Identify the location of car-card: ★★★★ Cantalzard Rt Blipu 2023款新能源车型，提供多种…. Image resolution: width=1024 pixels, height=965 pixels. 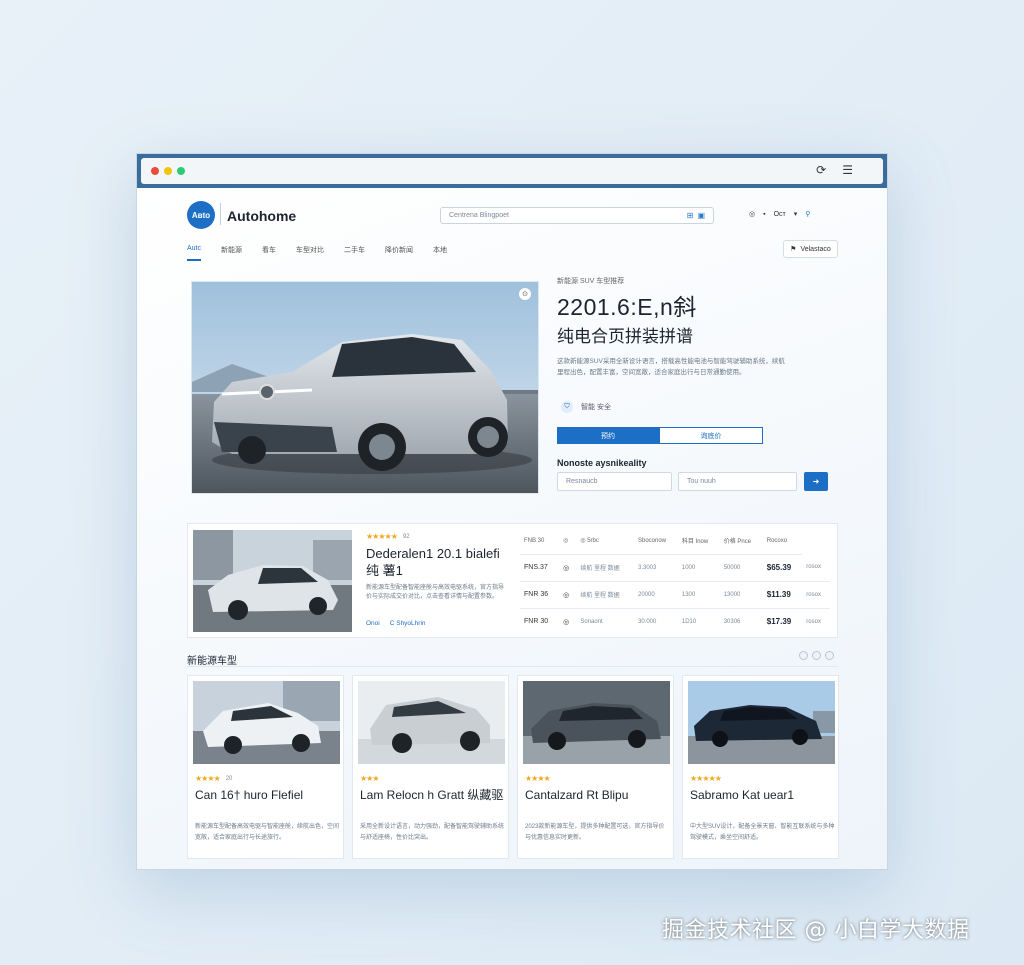
(595, 767).